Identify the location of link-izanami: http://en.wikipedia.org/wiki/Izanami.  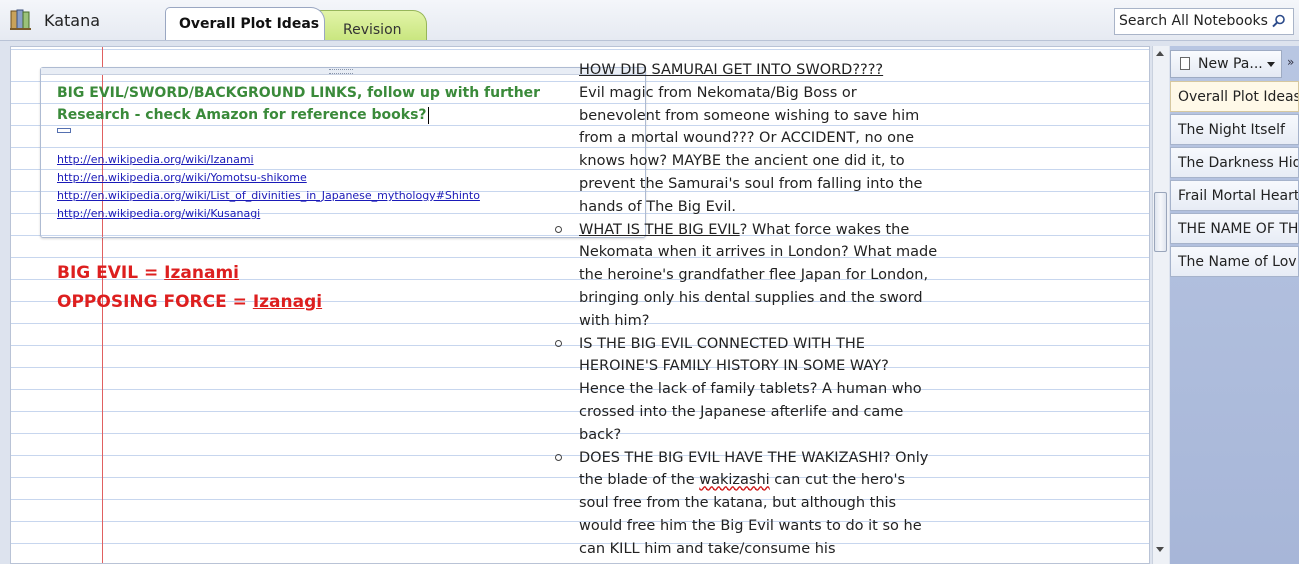
(268, 160).